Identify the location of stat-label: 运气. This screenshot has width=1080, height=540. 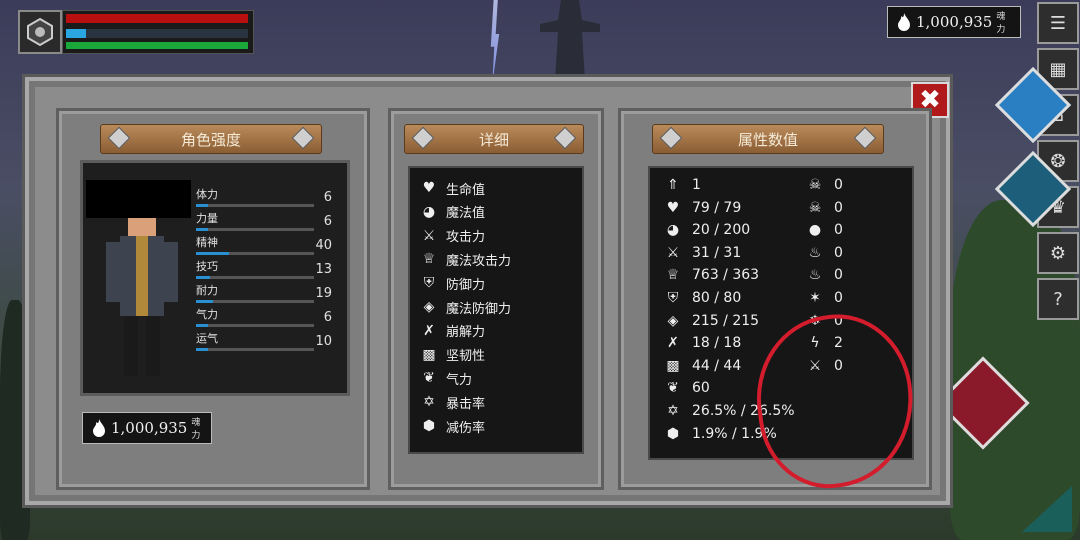
(207, 338).